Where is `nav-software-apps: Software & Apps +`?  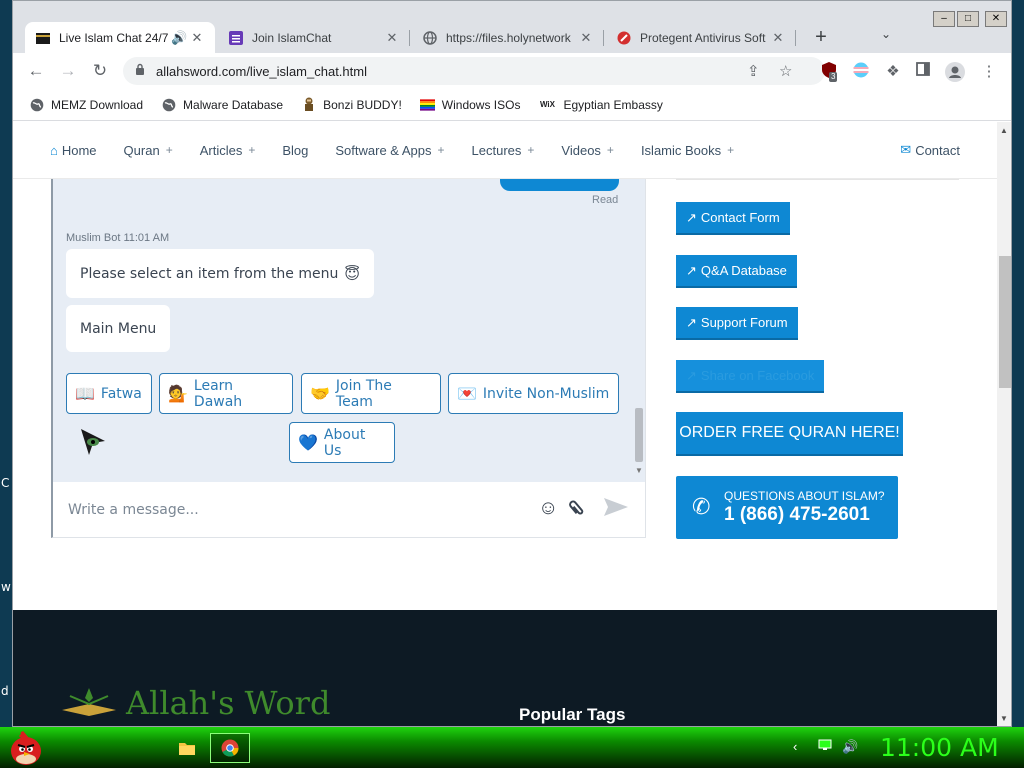 nav-software-apps: Software & Apps + is located at coordinates (389, 150).